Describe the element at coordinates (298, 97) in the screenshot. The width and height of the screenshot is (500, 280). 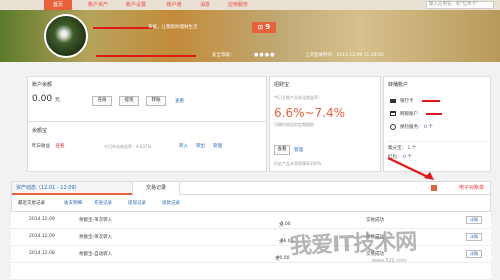
I see `zhaocaibao-rate-label: 今日主推产品年化收益率：` at that location.